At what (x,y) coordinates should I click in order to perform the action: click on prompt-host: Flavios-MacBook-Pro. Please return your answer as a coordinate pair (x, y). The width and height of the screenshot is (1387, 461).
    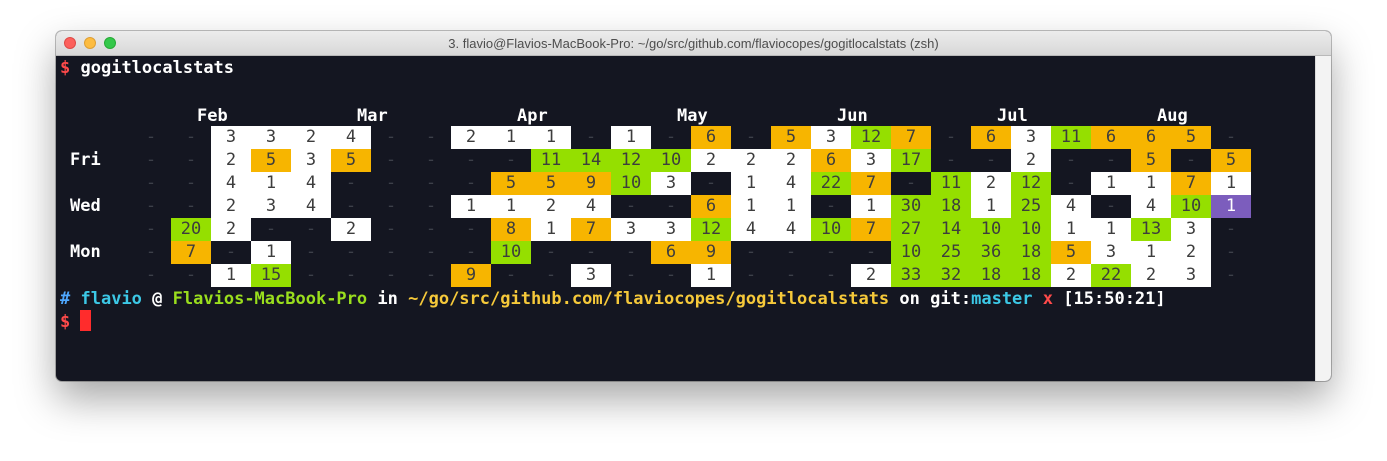
    Looking at the image, I should click on (270, 299).